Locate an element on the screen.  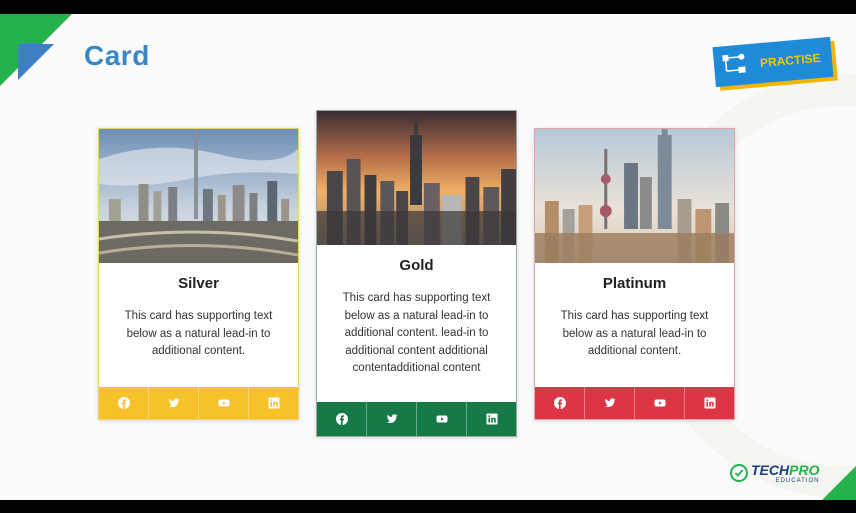
techpro-logo: TECHPRO EDUCATION is located at coordinates (774, 473).